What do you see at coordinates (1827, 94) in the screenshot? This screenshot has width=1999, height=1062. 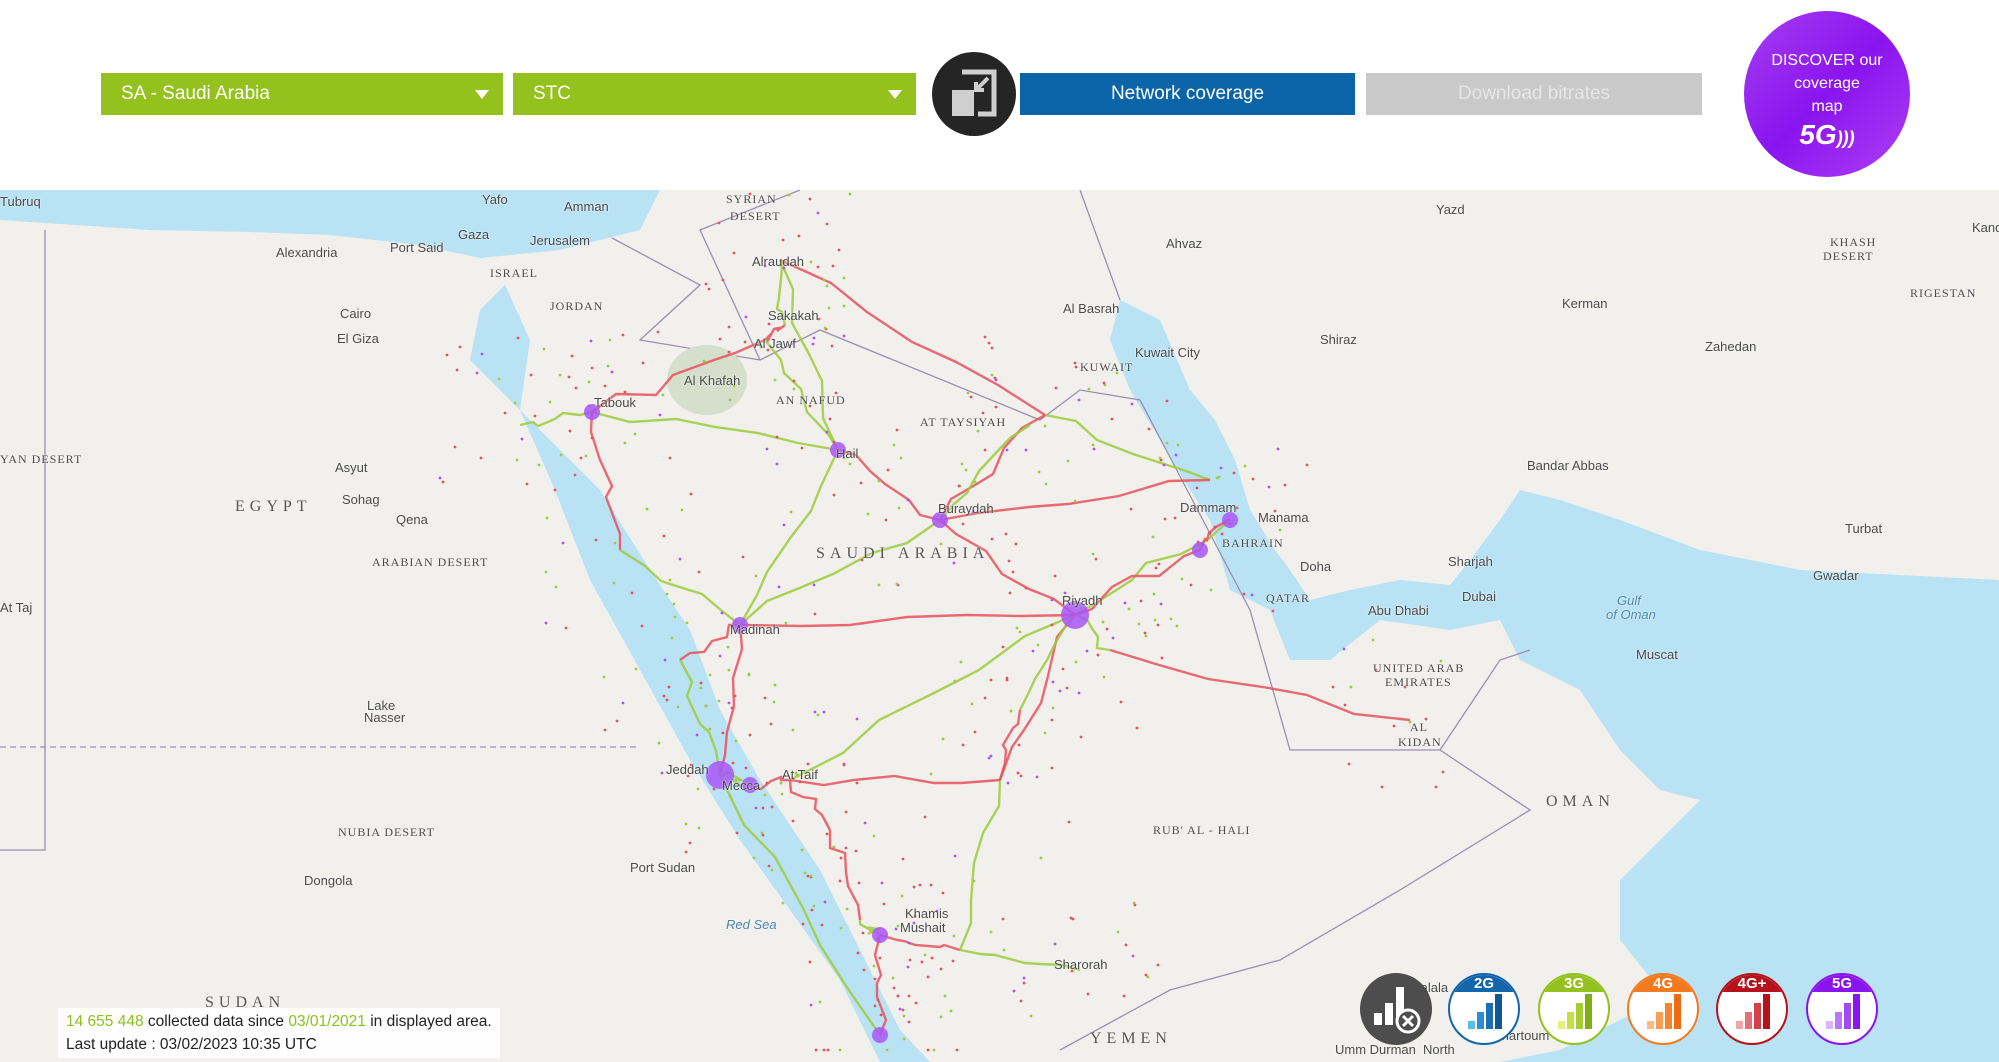 I see `discover-5g-coverage-button: DISCOVER our coverage map 5G)))` at bounding box center [1827, 94].